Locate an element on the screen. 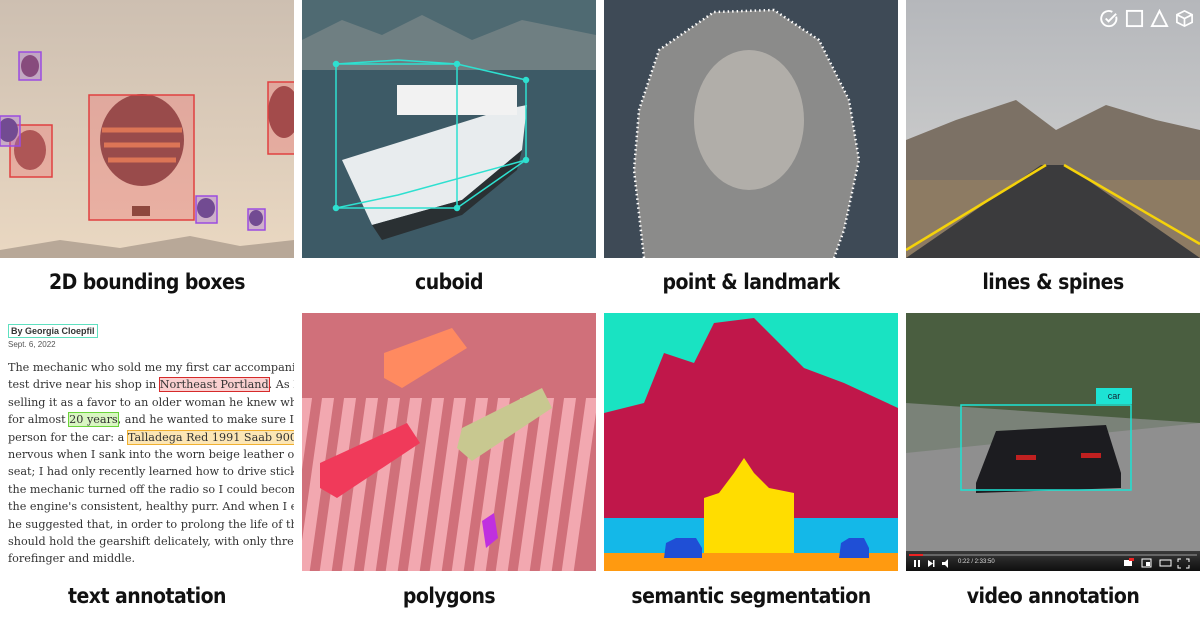 This screenshot has width=1200, height=630. caption-2d-bounding-boxes: 2D bounding boxes is located at coordinates (147, 282).